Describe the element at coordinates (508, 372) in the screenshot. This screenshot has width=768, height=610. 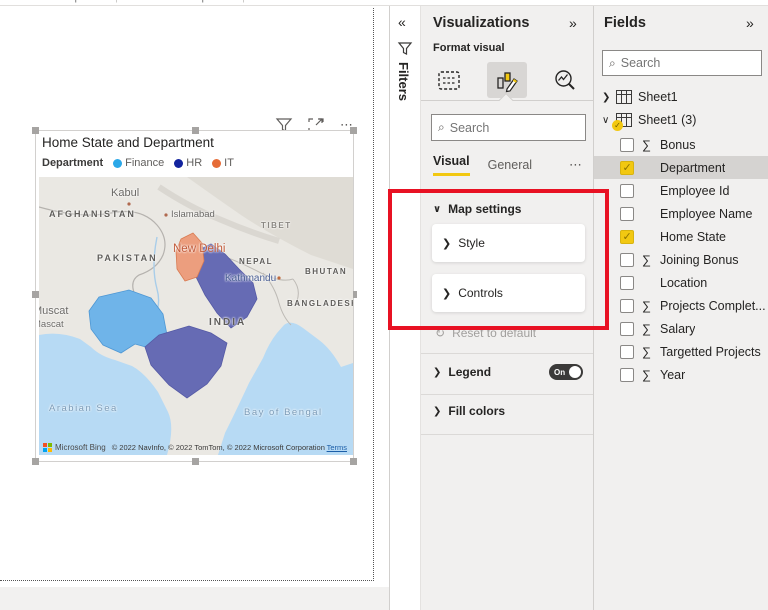
I see `legend-section: ❯ Legend On` at that location.